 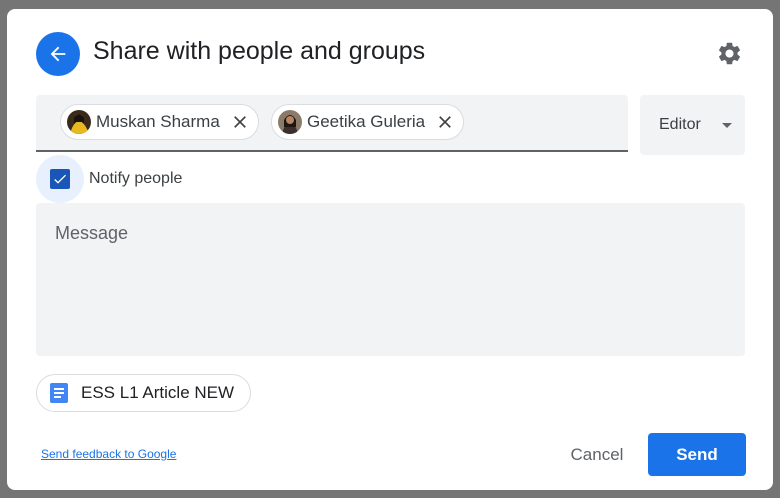 What do you see at coordinates (136, 178) in the screenshot?
I see `notify-label: Notify people` at bounding box center [136, 178].